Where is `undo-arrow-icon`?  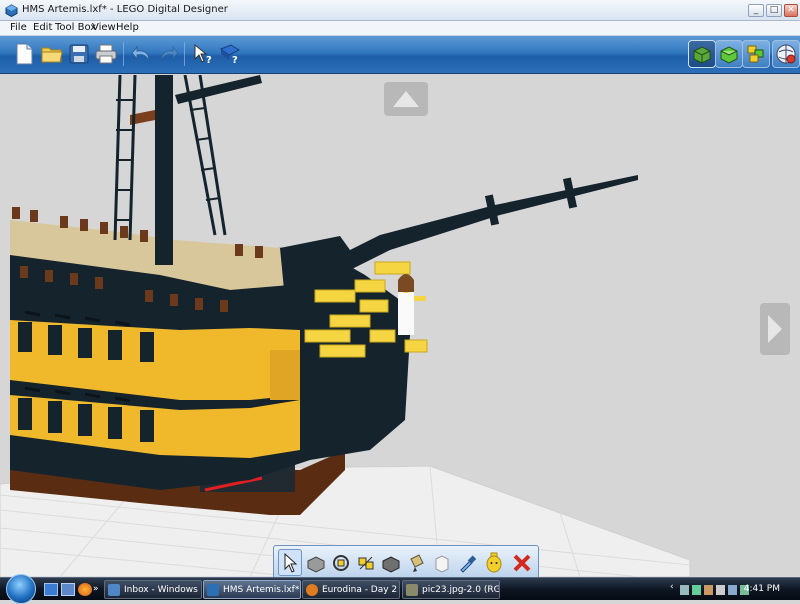 undo-arrow-icon is located at coordinates (140, 53).